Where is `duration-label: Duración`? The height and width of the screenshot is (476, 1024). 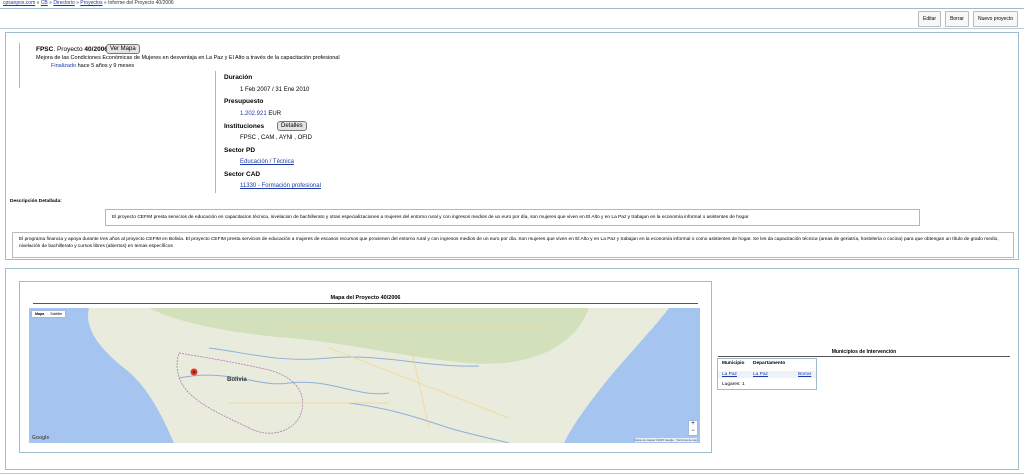
duration-label: Duración is located at coordinates (238, 77).